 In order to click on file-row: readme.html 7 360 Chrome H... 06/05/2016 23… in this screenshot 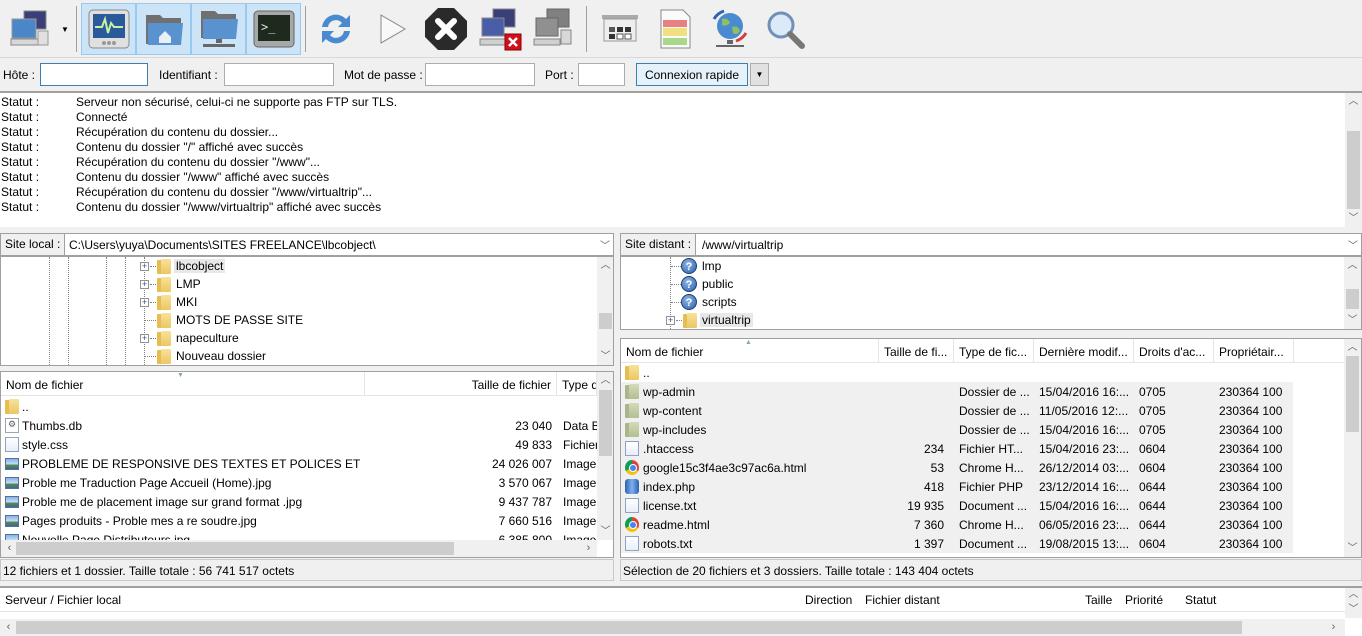, I will do `click(957, 524)`.